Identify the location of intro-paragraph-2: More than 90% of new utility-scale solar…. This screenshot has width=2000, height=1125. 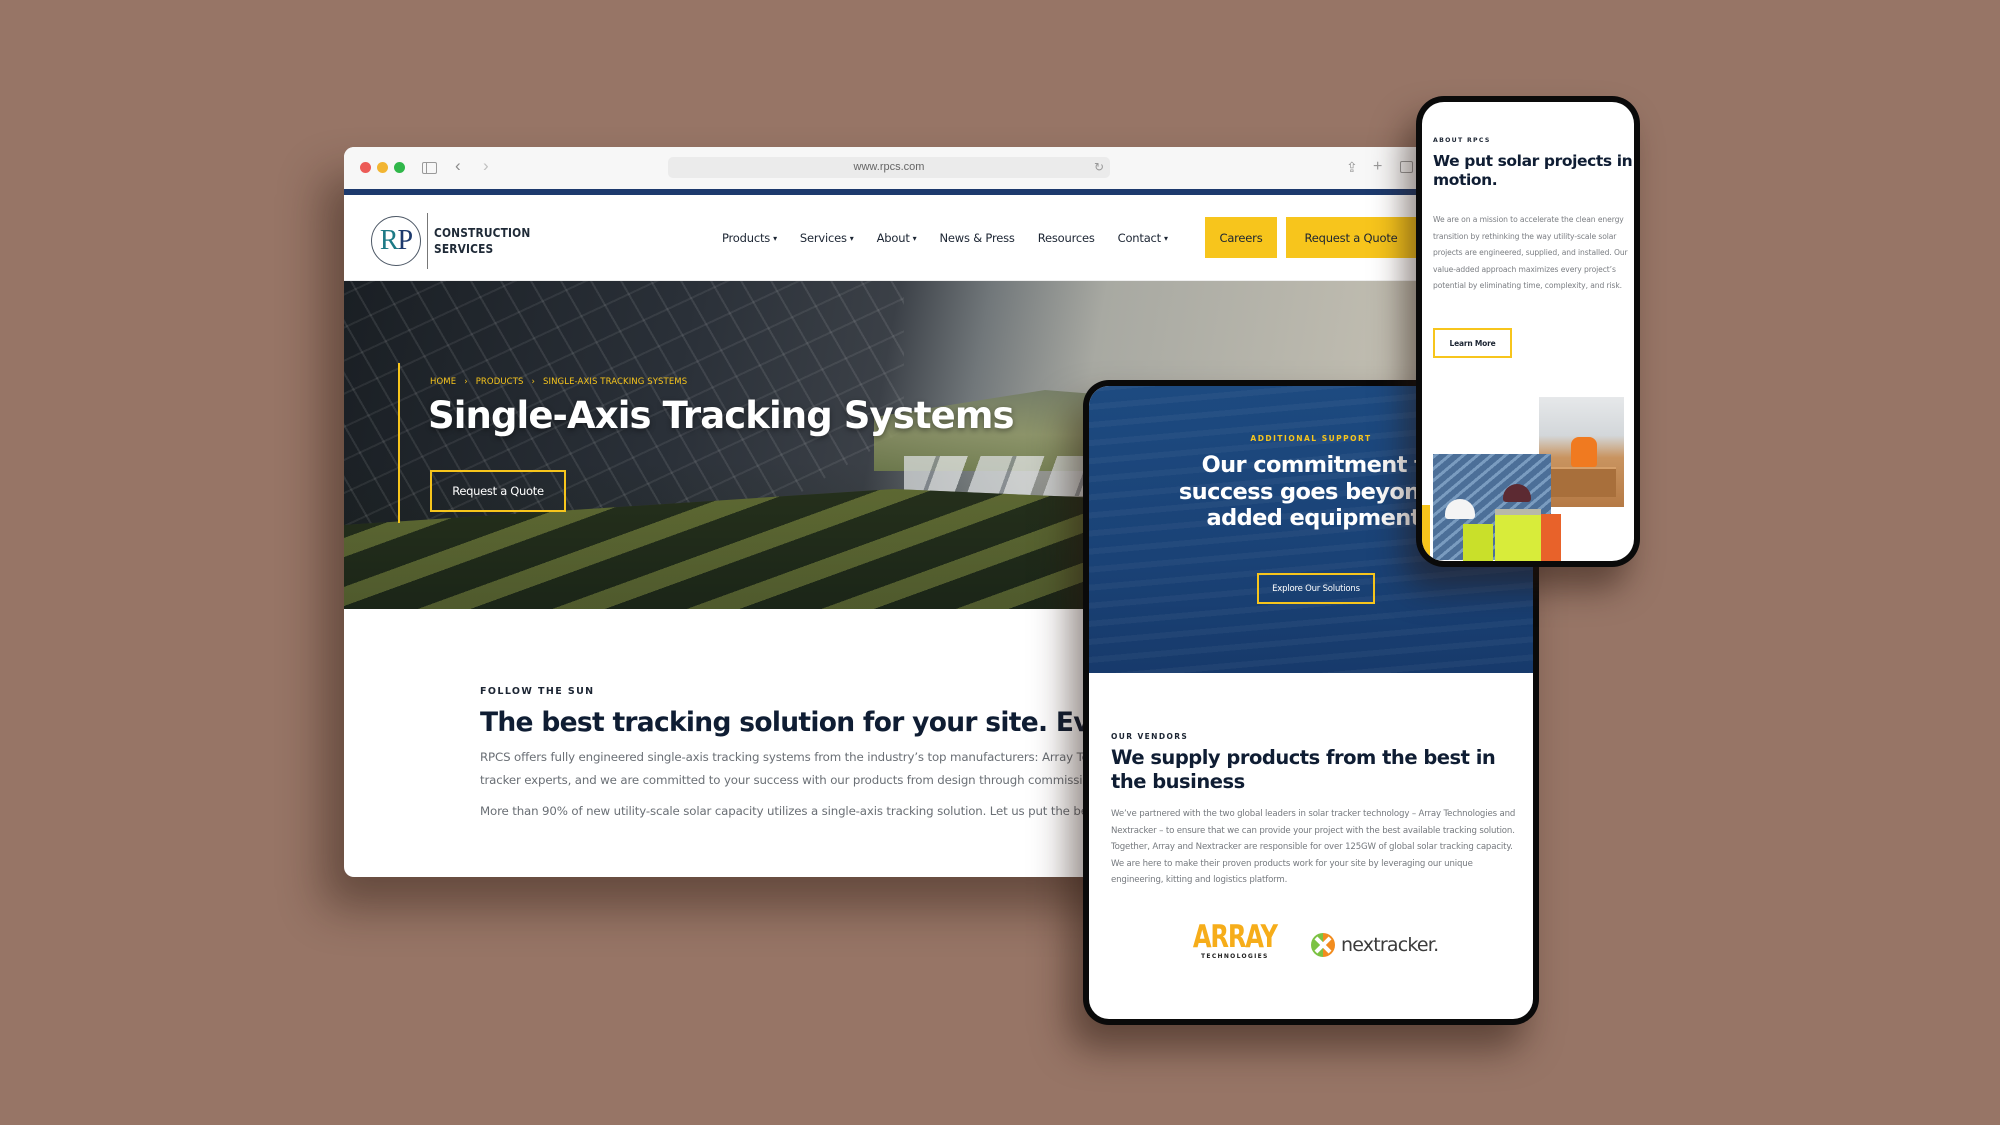
(793, 811).